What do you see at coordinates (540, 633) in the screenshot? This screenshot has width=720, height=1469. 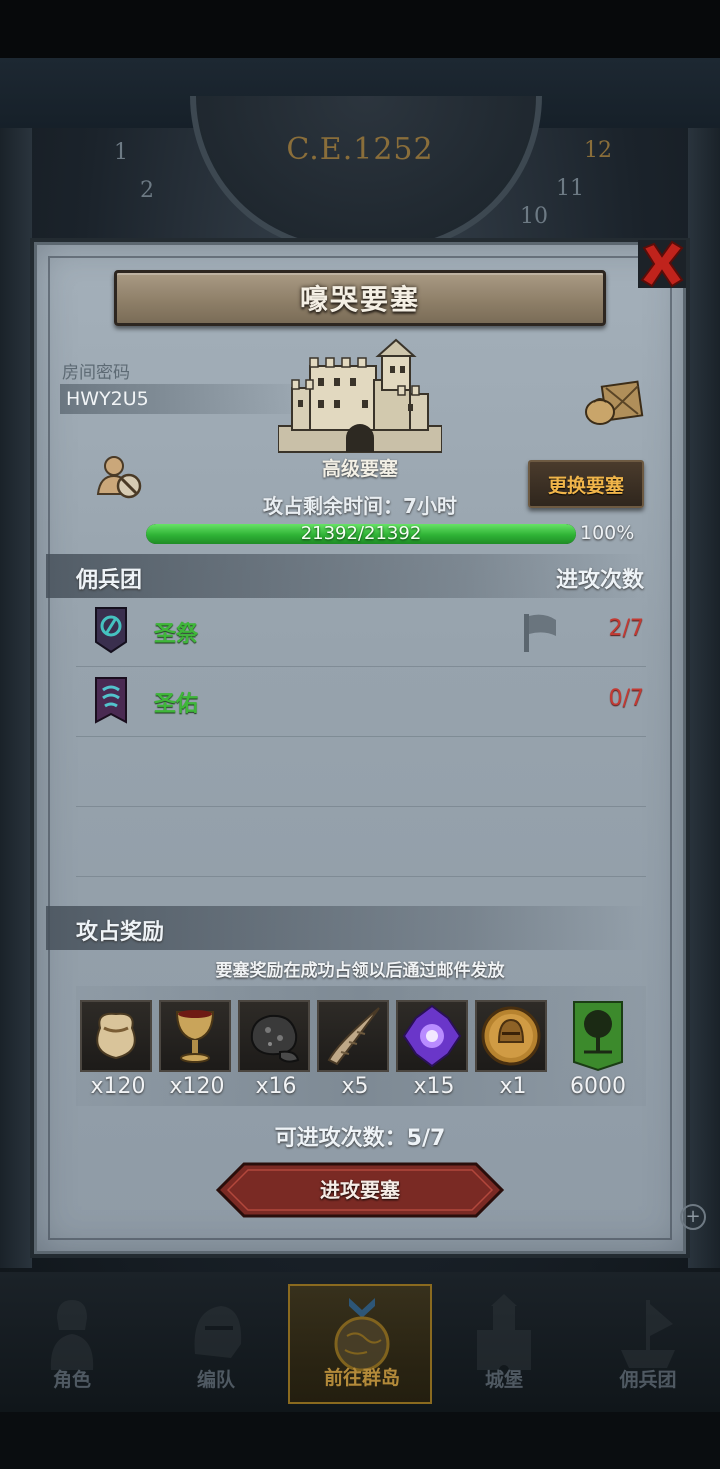 I see `flag-icon` at bounding box center [540, 633].